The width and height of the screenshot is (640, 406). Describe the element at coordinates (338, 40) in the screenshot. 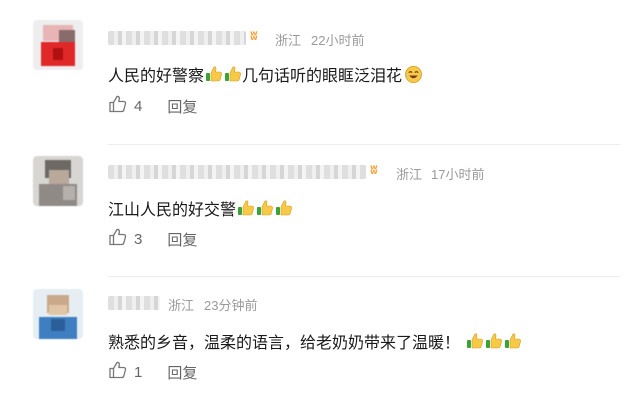

I see `timestamp: 22小时前` at that location.